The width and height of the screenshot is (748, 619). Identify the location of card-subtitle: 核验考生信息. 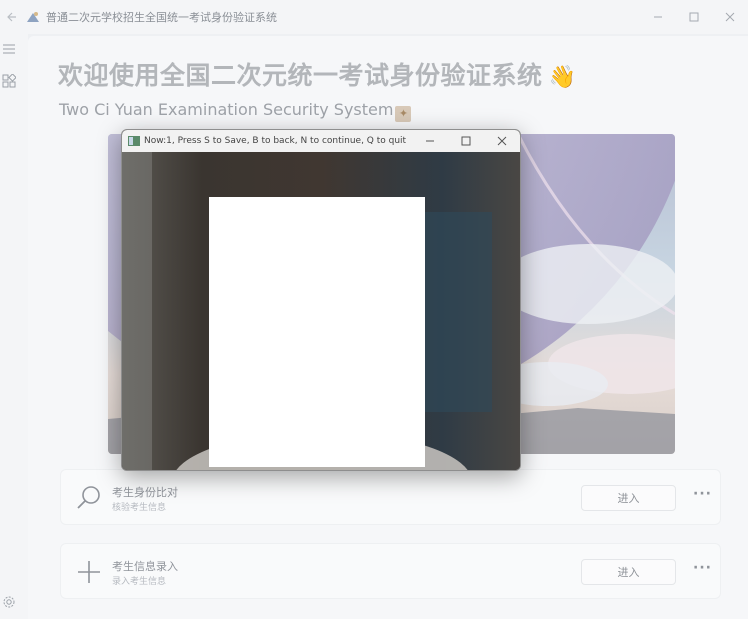
(139, 508).